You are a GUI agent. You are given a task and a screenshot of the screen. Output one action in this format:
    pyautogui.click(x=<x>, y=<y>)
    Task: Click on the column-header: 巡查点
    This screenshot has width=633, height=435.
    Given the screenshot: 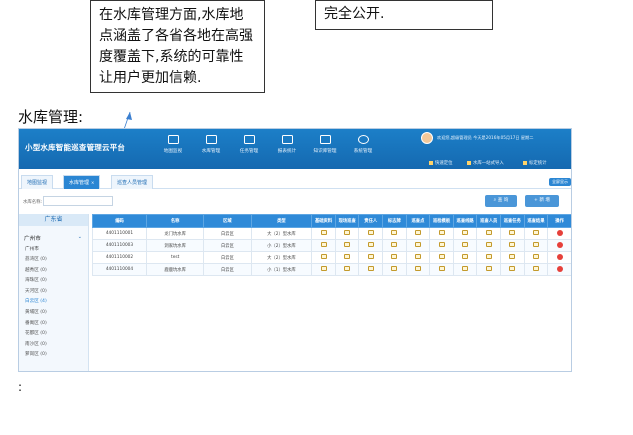 What is the action you would take?
    pyautogui.click(x=418, y=221)
    